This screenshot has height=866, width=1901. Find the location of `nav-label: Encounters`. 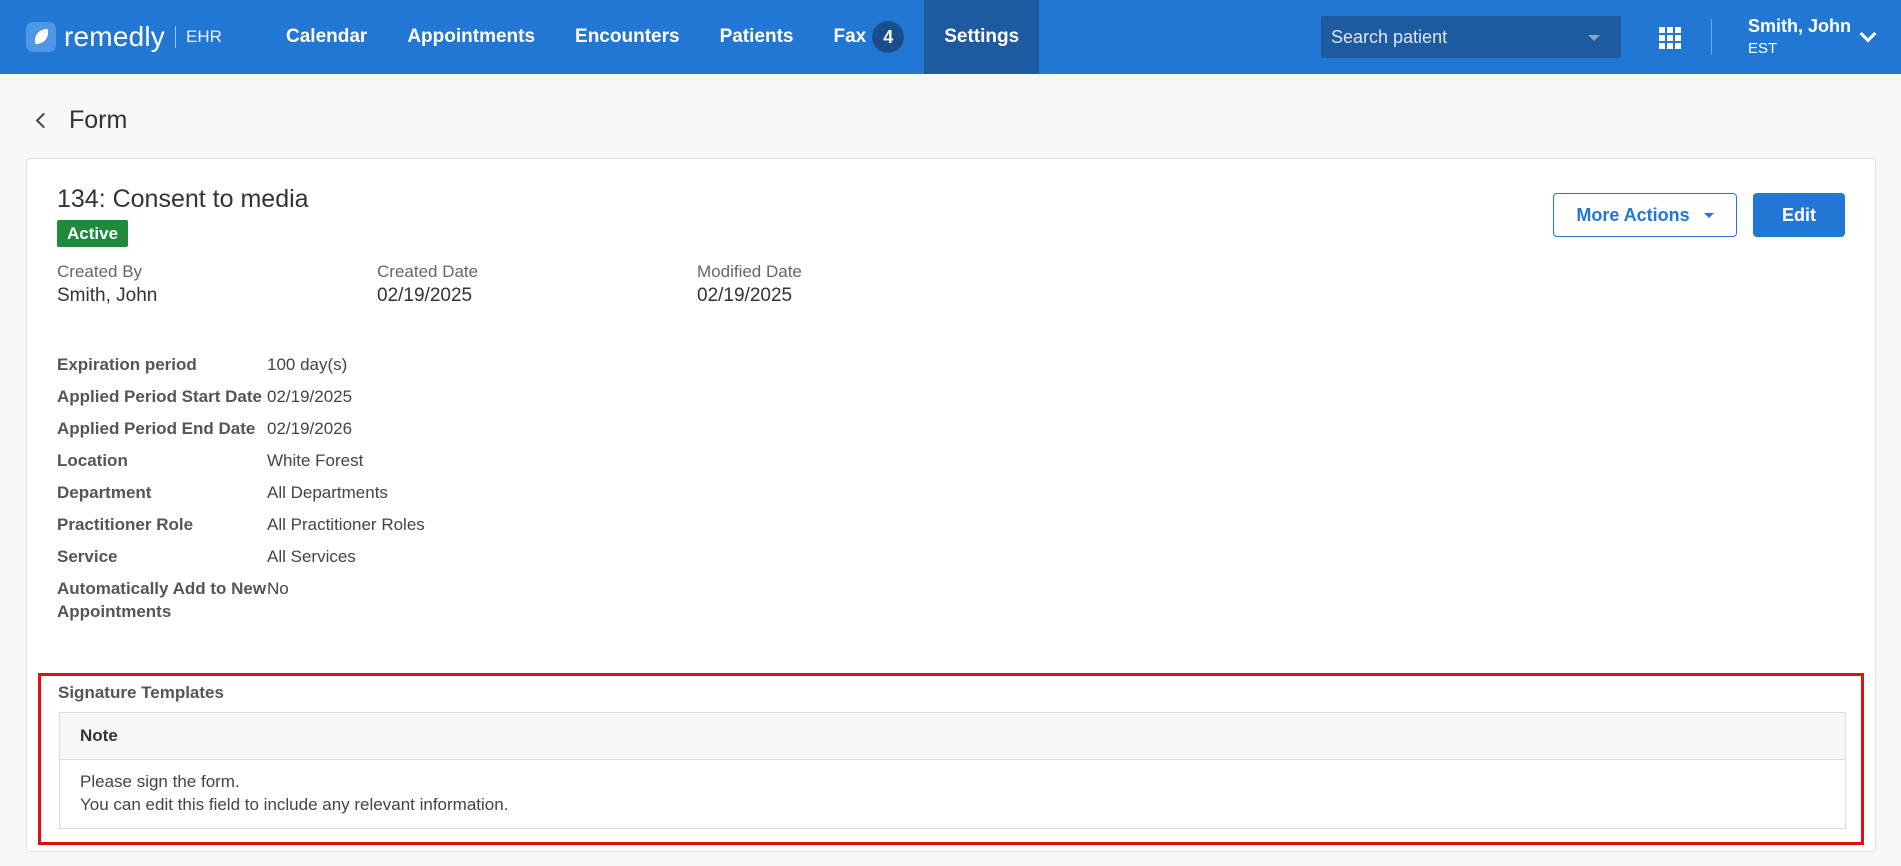

nav-label: Encounters is located at coordinates (627, 36).